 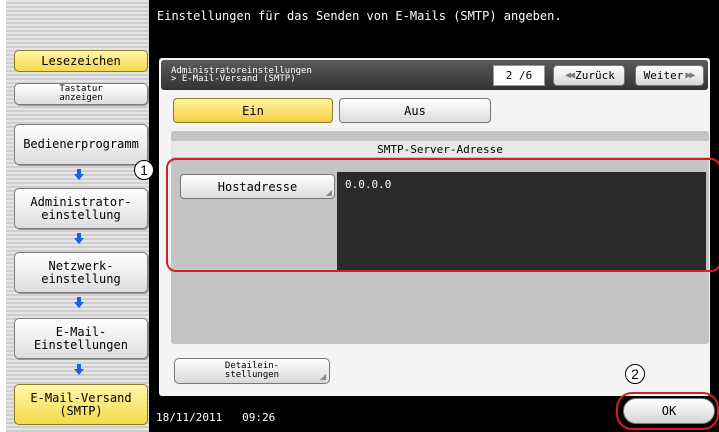 What do you see at coordinates (81, 404) in the screenshot?
I see `sidebar-item-email-sending-smtp: E-Mail-Versand (SMTP)` at bounding box center [81, 404].